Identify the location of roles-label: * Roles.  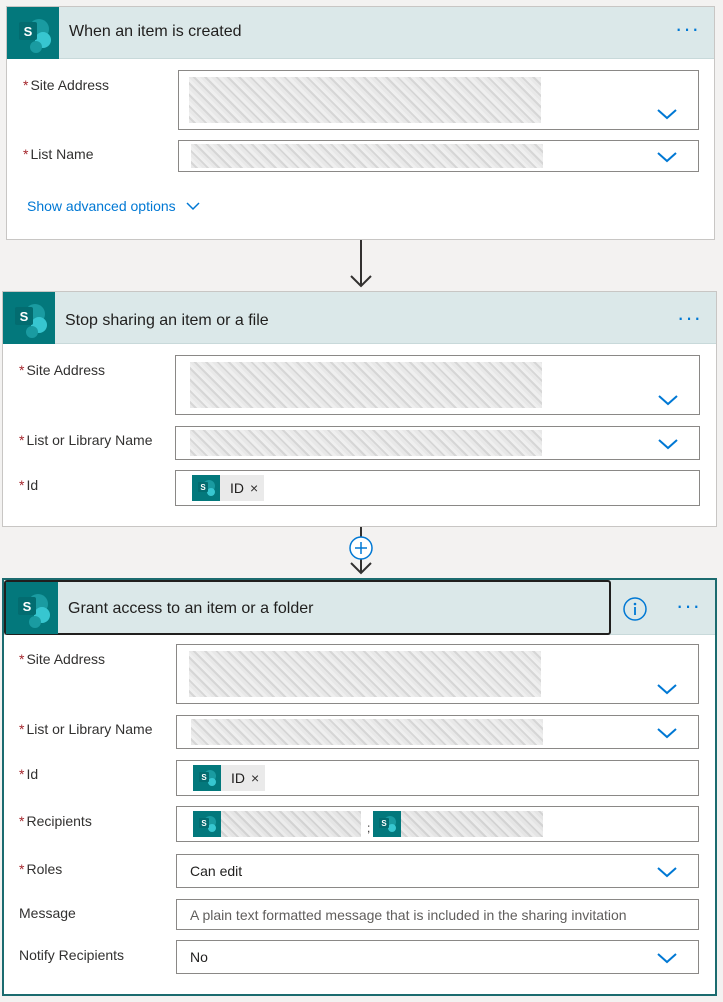
(41, 869).